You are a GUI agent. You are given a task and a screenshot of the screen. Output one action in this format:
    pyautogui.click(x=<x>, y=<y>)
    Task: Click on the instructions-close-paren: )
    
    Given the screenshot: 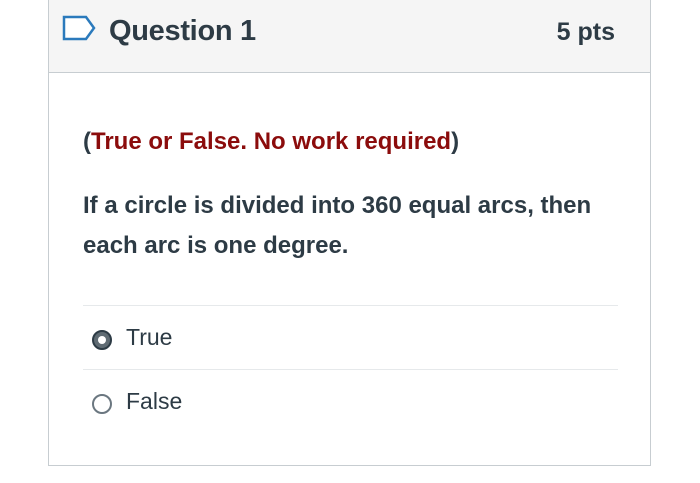 What is the action you would take?
    pyautogui.click(x=455, y=141)
    